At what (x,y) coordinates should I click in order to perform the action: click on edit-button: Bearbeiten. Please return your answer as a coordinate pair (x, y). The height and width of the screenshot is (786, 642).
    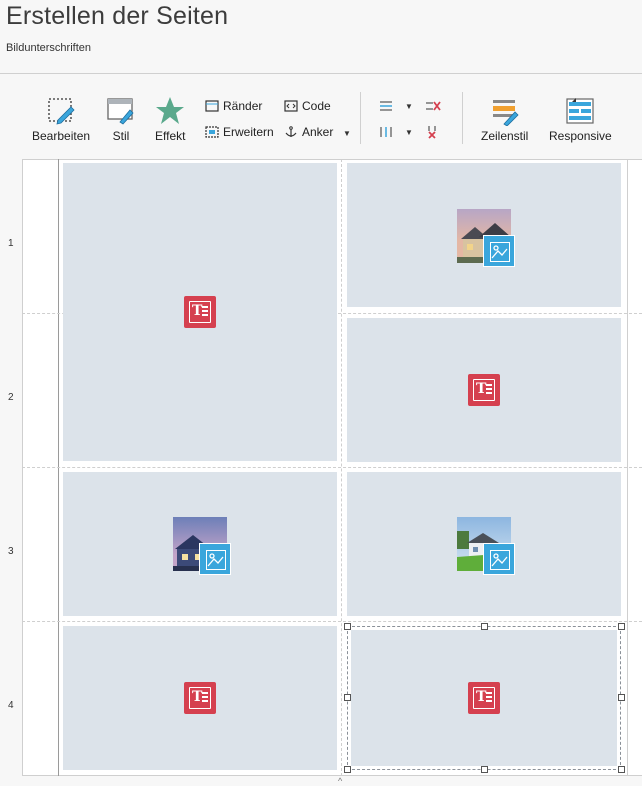
    Looking at the image, I should click on (61, 119).